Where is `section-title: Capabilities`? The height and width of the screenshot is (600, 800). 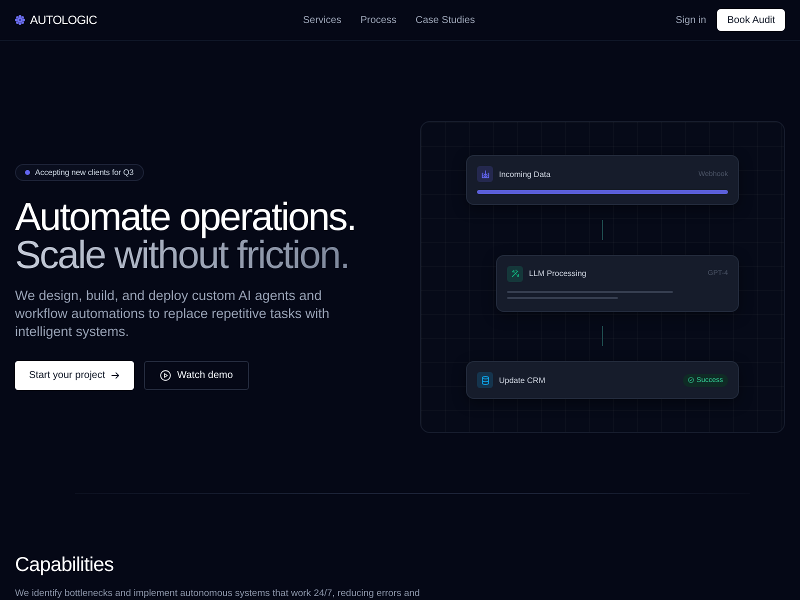
section-title: Capabilities is located at coordinates (64, 565).